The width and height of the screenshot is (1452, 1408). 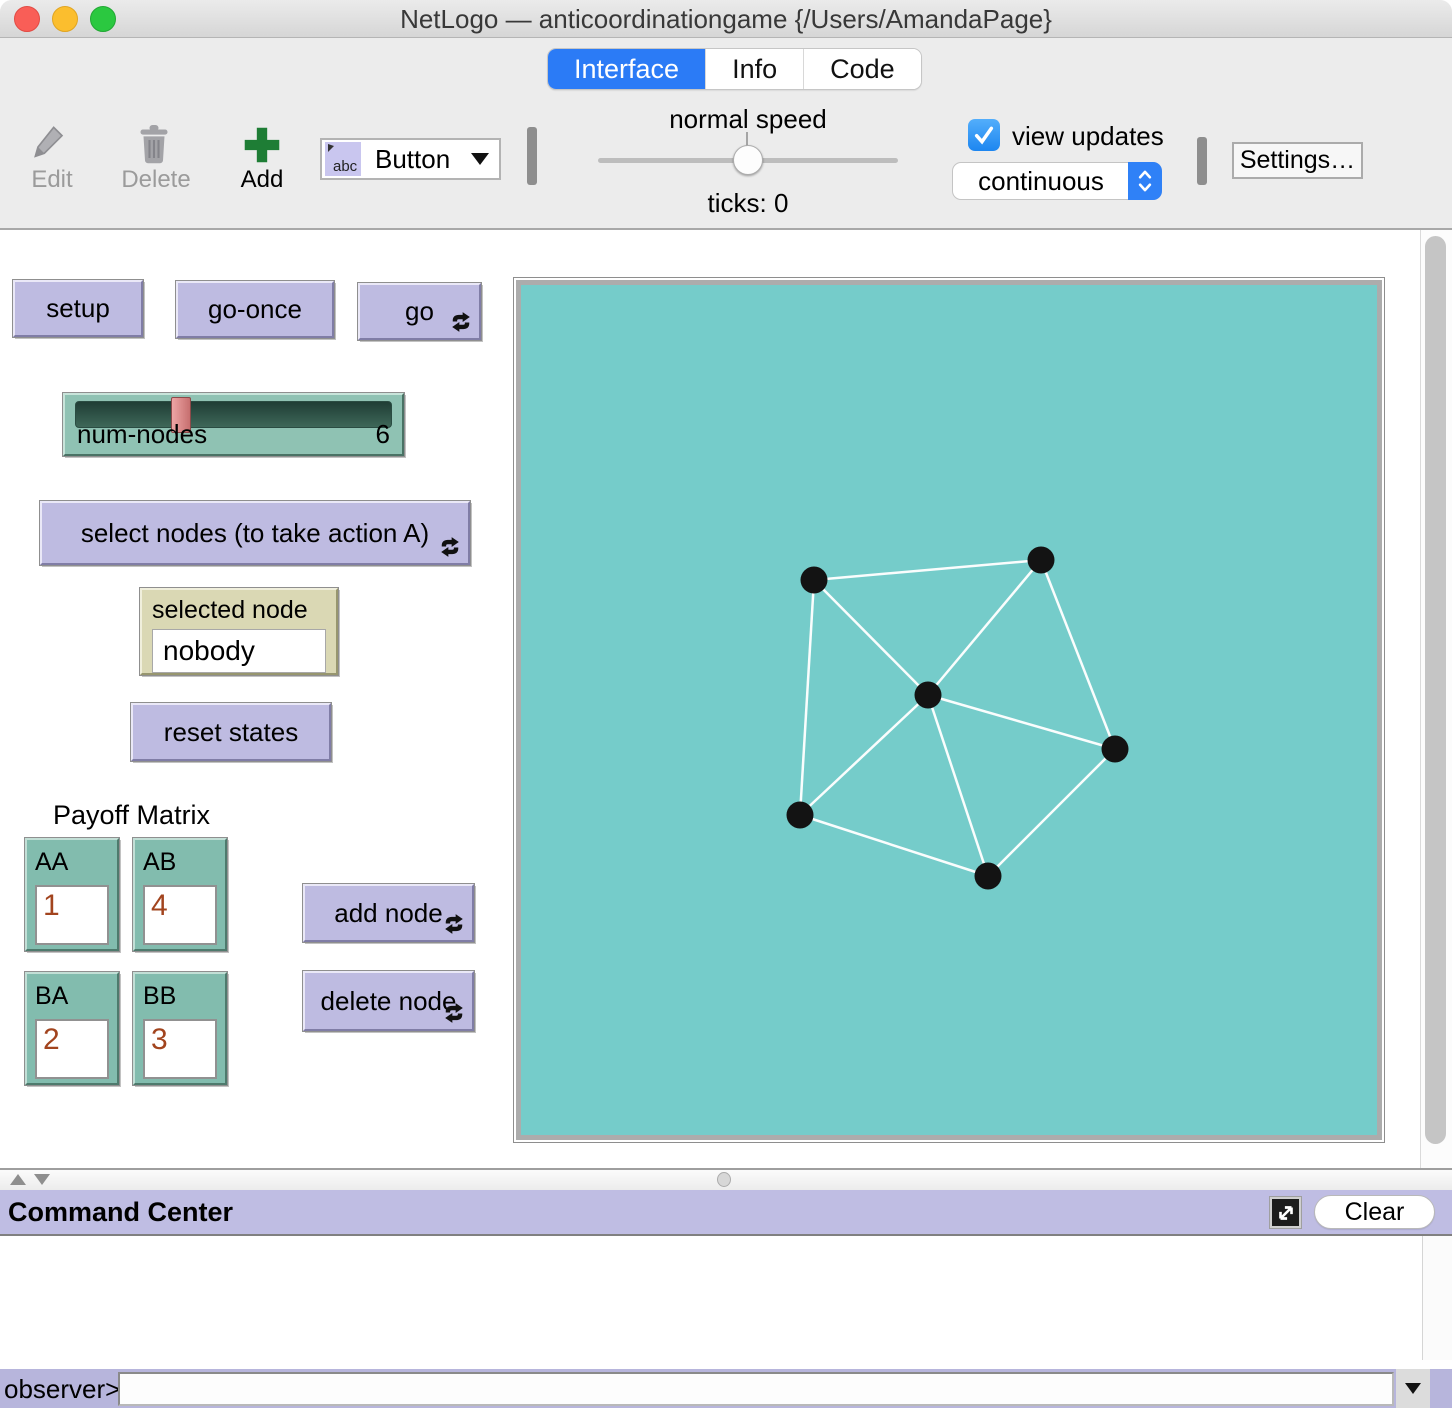 I want to click on ticks-counter: ticks: 0, so click(x=748, y=203).